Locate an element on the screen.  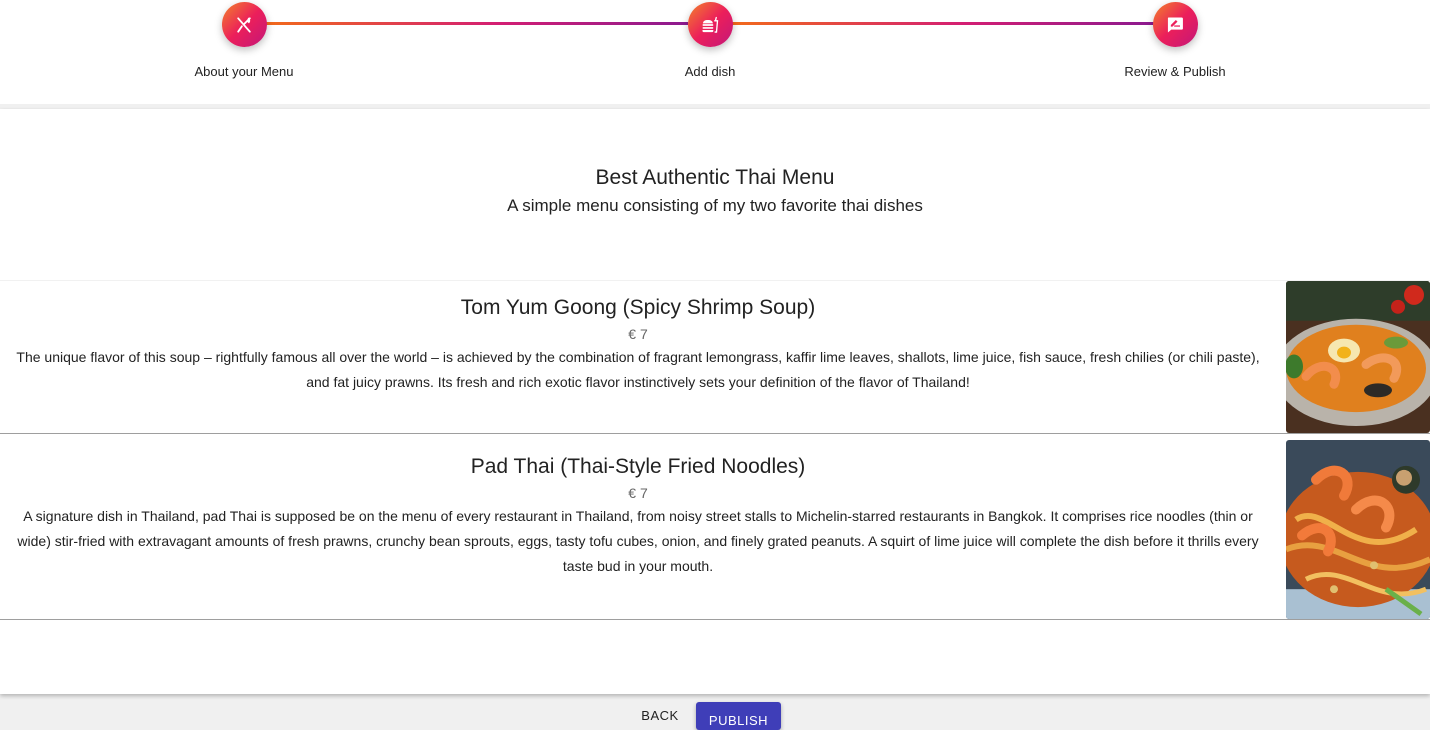
step-add-dish: Add dish is located at coordinates (710, 40).